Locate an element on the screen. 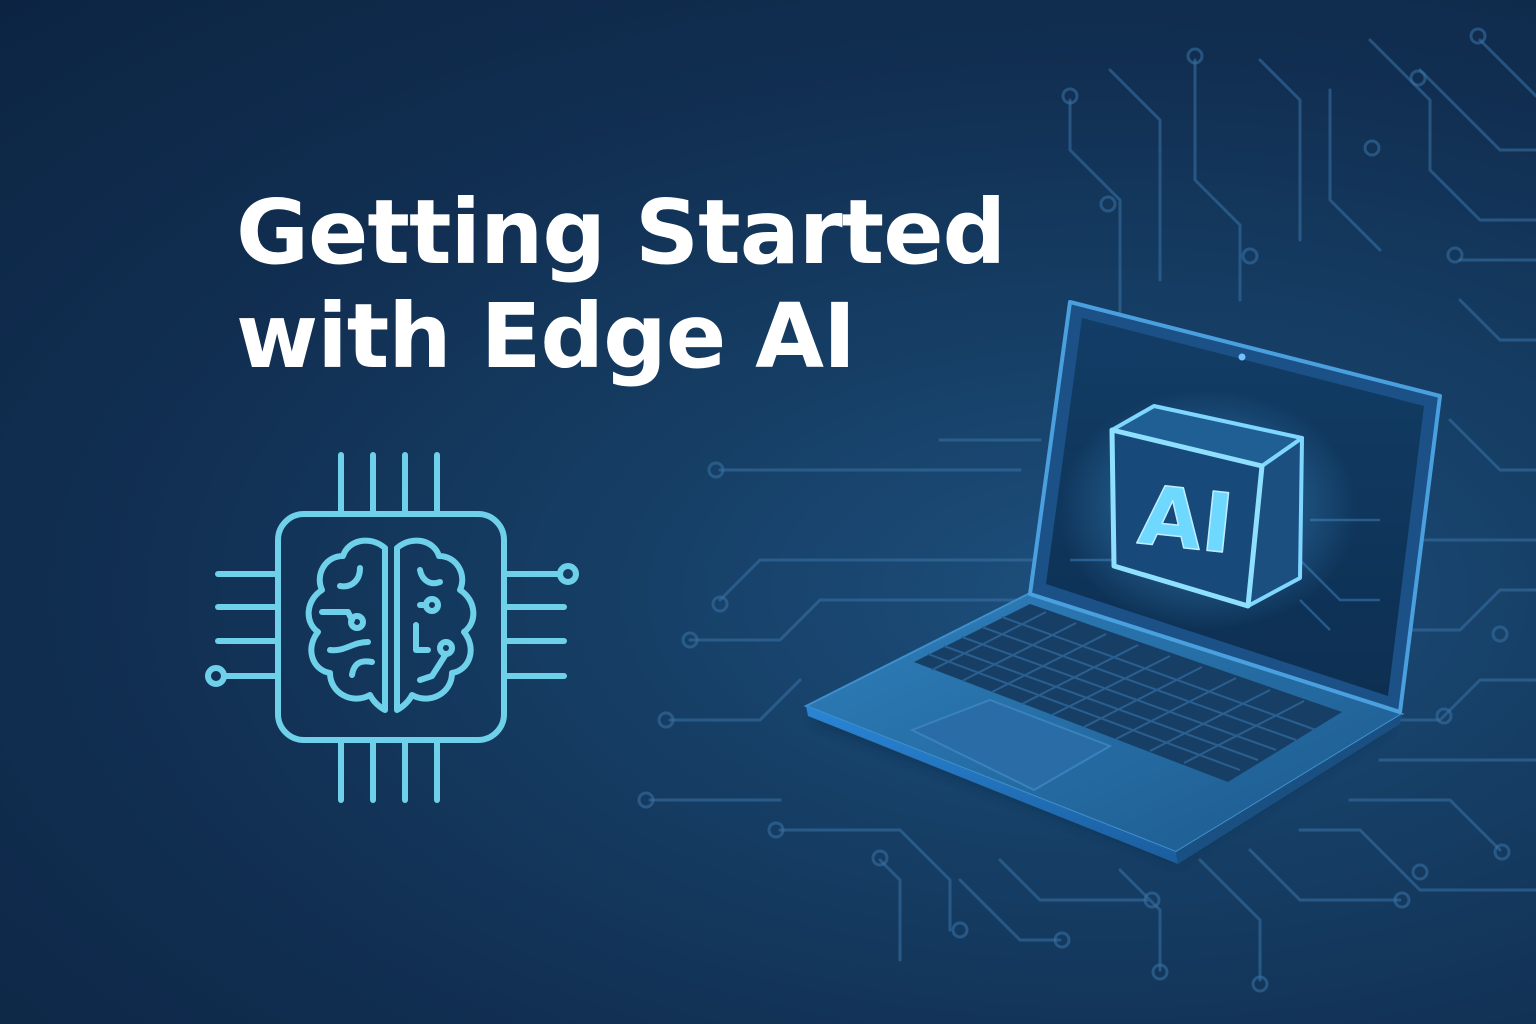 The width and height of the screenshot is (1536, 1024). brain-right-hemisphere is located at coordinates (435, 625).